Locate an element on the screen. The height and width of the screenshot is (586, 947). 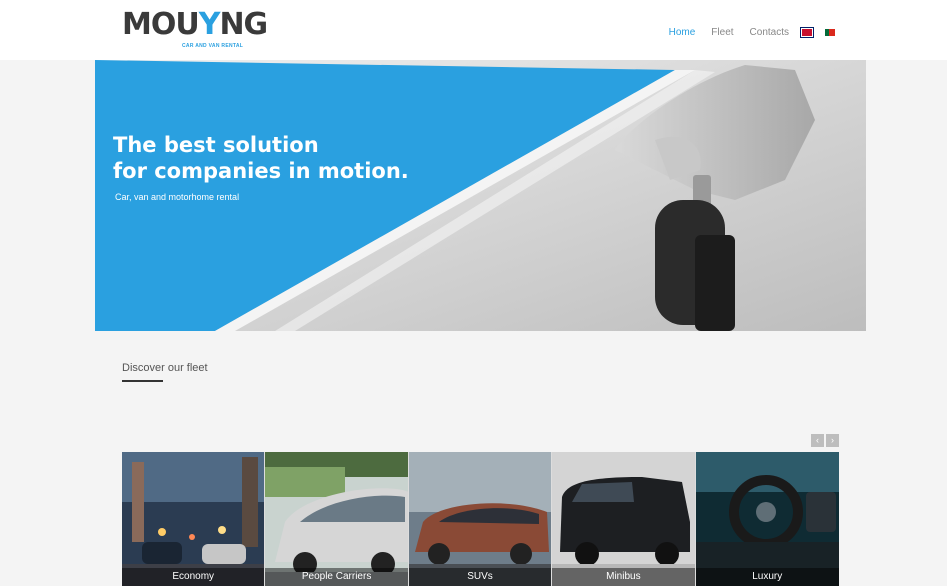
hero-subtitle: Car, van and motorhome rental is located at coordinates (177, 197).